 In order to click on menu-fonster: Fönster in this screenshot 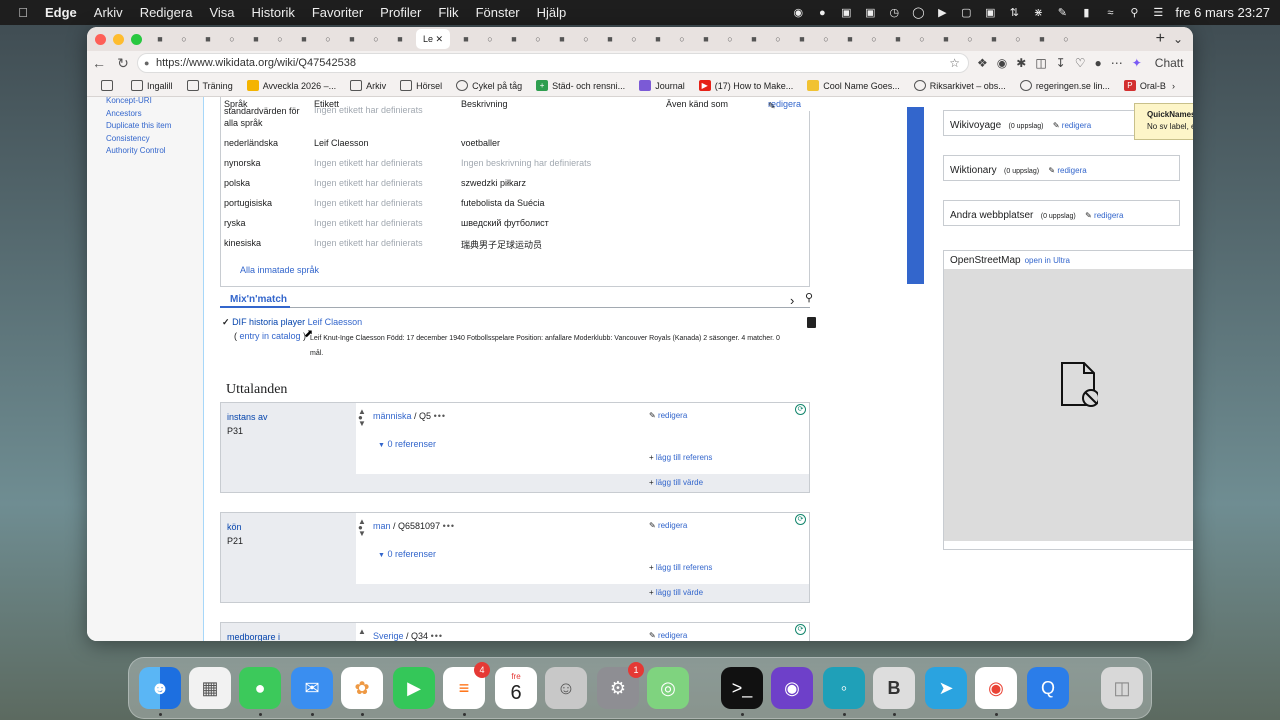, I will do `click(498, 12)`.